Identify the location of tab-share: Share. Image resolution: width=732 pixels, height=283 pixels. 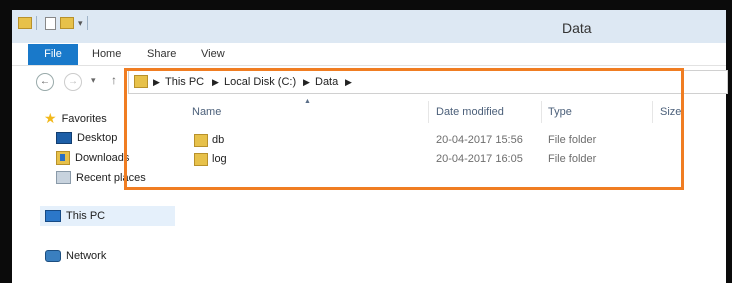
(161, 54).